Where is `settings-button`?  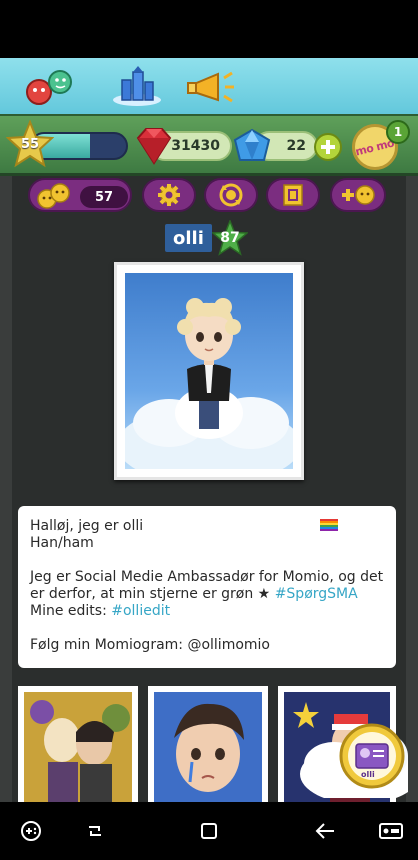 settings-button is located at coordinates (169, 195).